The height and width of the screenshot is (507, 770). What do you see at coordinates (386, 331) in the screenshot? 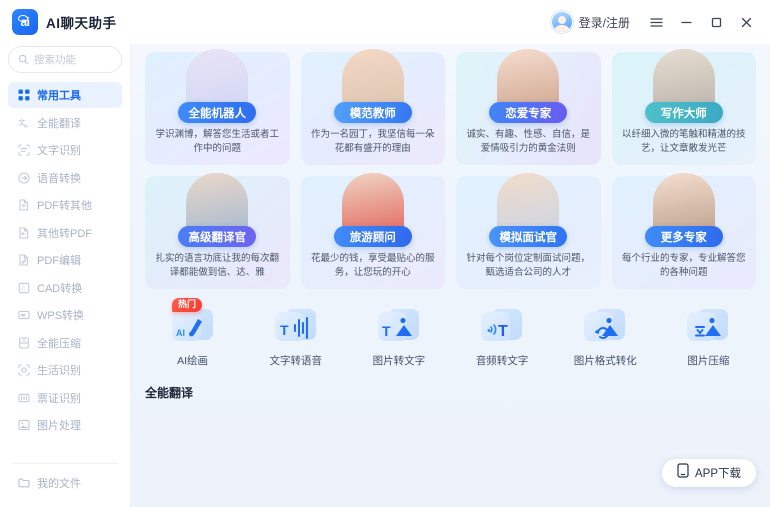
I see `svg-text: T` at bounding box center [386, 331].